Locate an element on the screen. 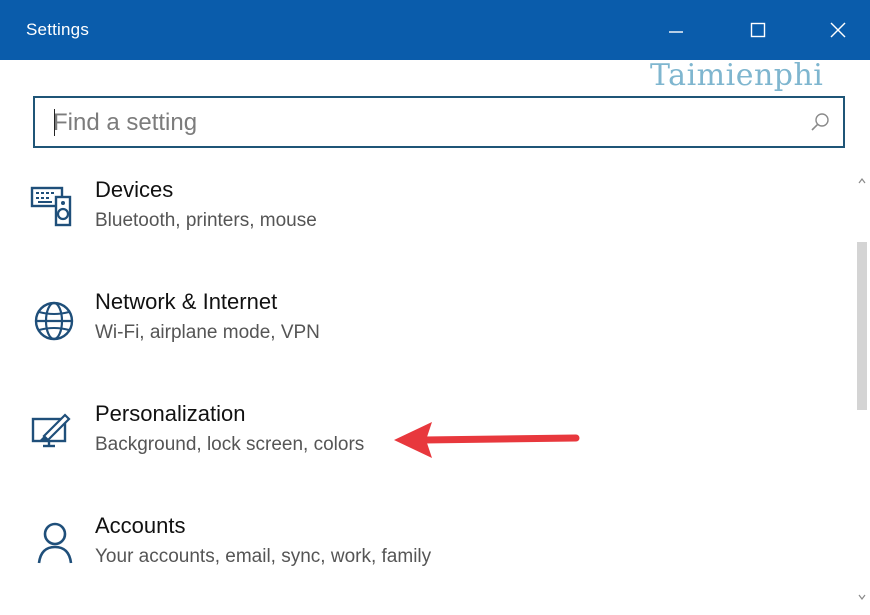  minimize-icon is located at coordinates (676, 32).